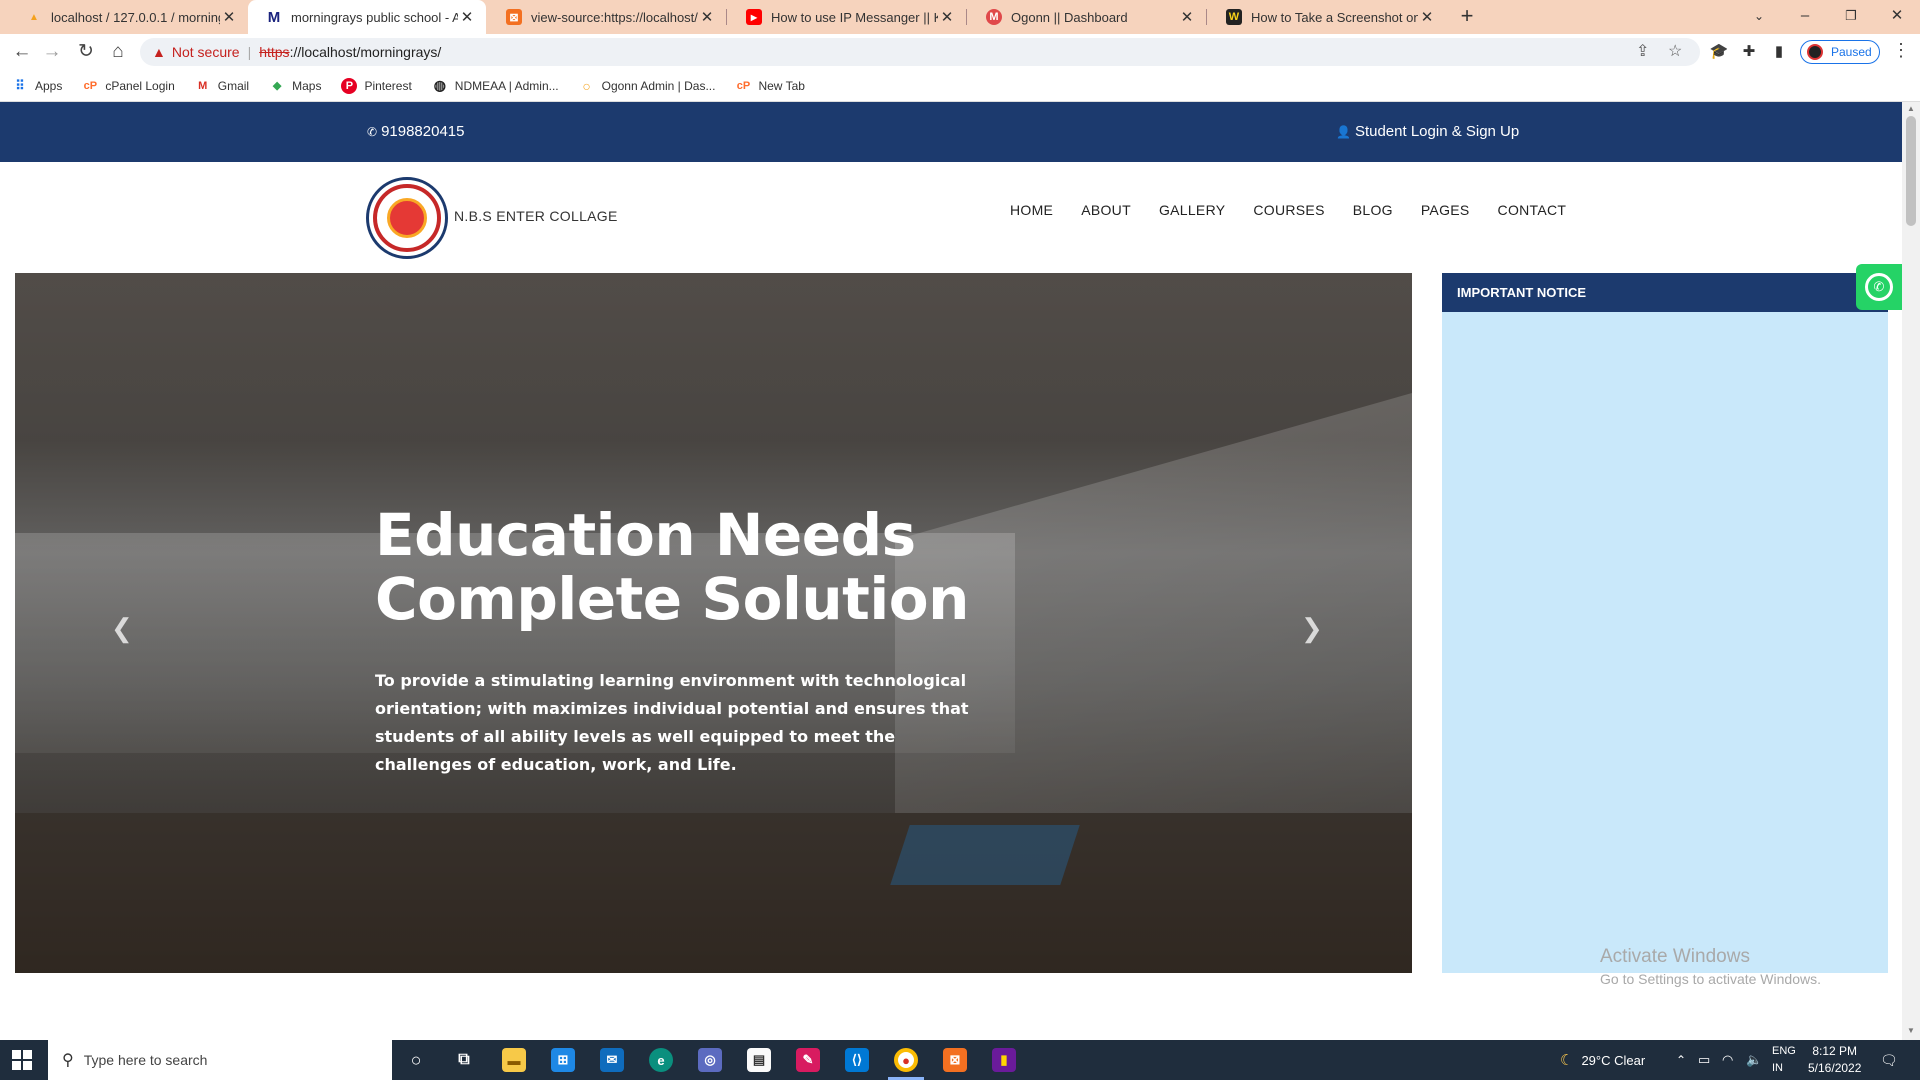 This screenshot has width=1920, height=1080. Describe the element at coordinates (416, 131) in the screenshot. I see `phone-link: ✆ 9198820415` at that location.